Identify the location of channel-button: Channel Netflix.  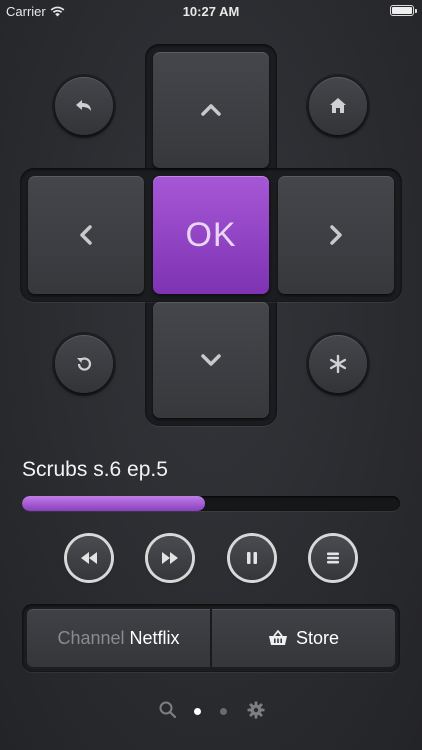
(118, 638).